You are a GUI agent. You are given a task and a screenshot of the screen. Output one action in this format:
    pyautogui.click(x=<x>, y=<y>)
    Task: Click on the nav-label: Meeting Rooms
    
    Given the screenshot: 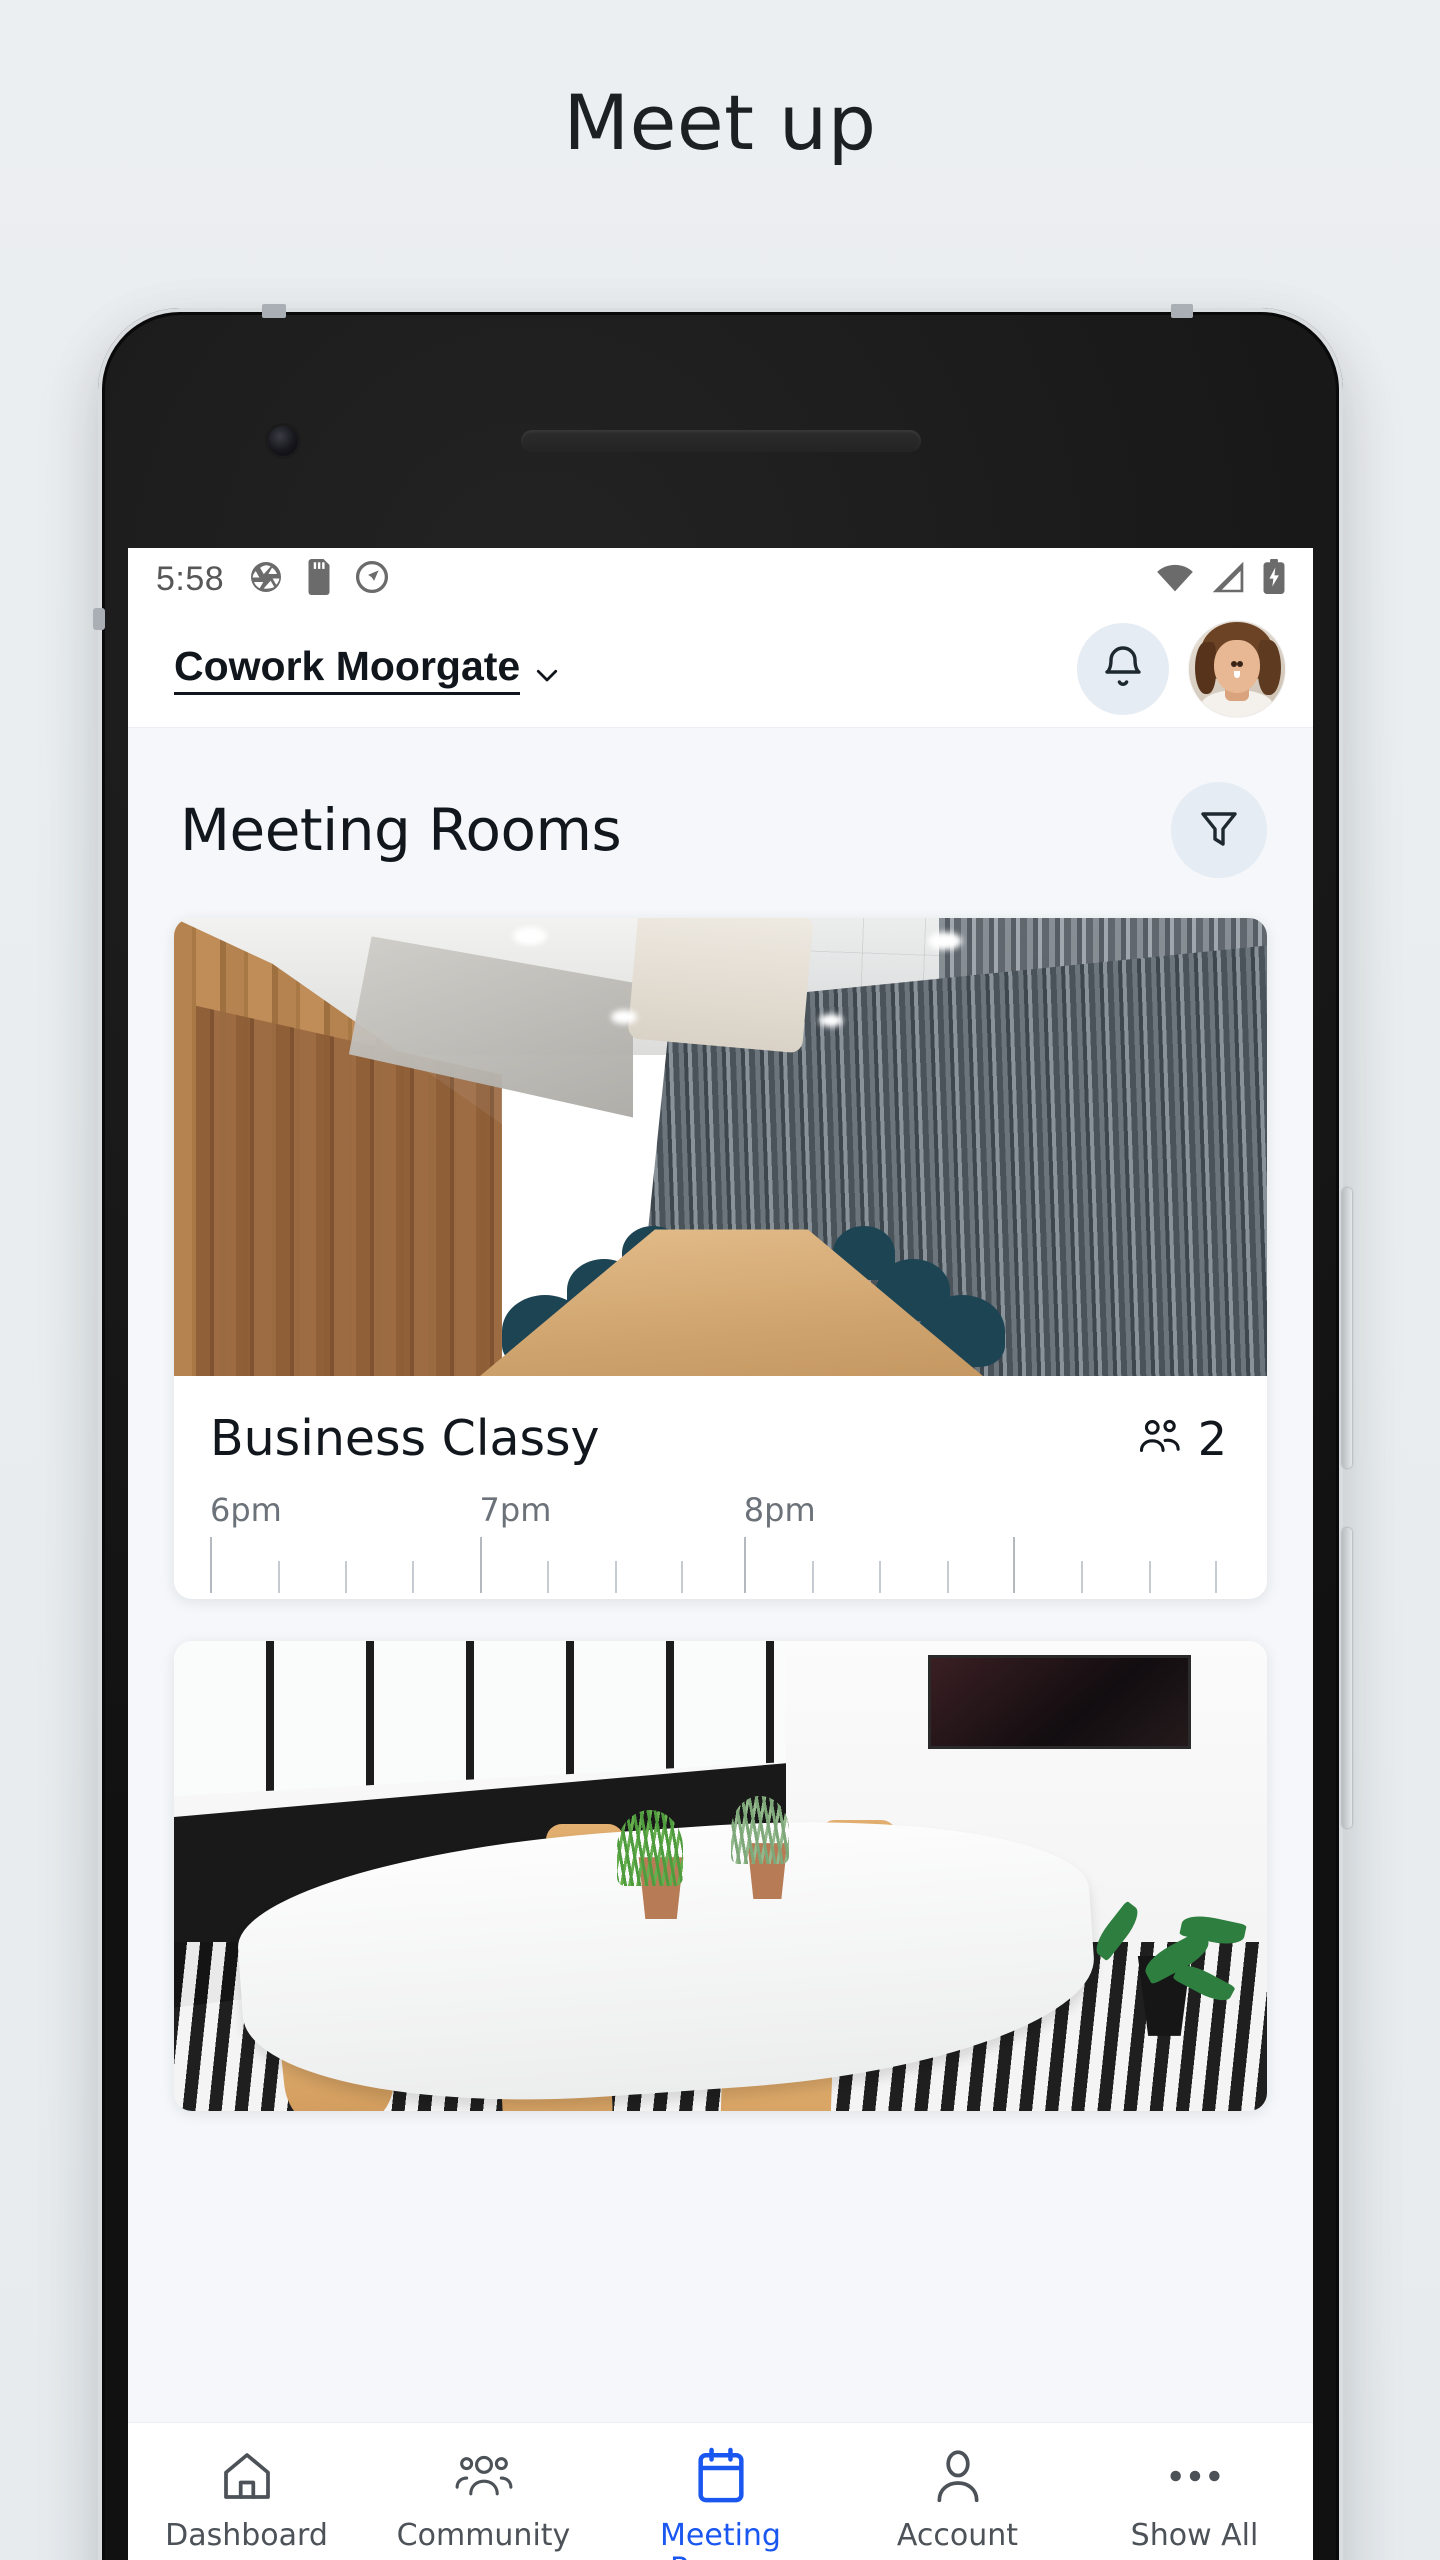 What is the action you would take?
    pyautogui.click(x=720, y=2539)
    